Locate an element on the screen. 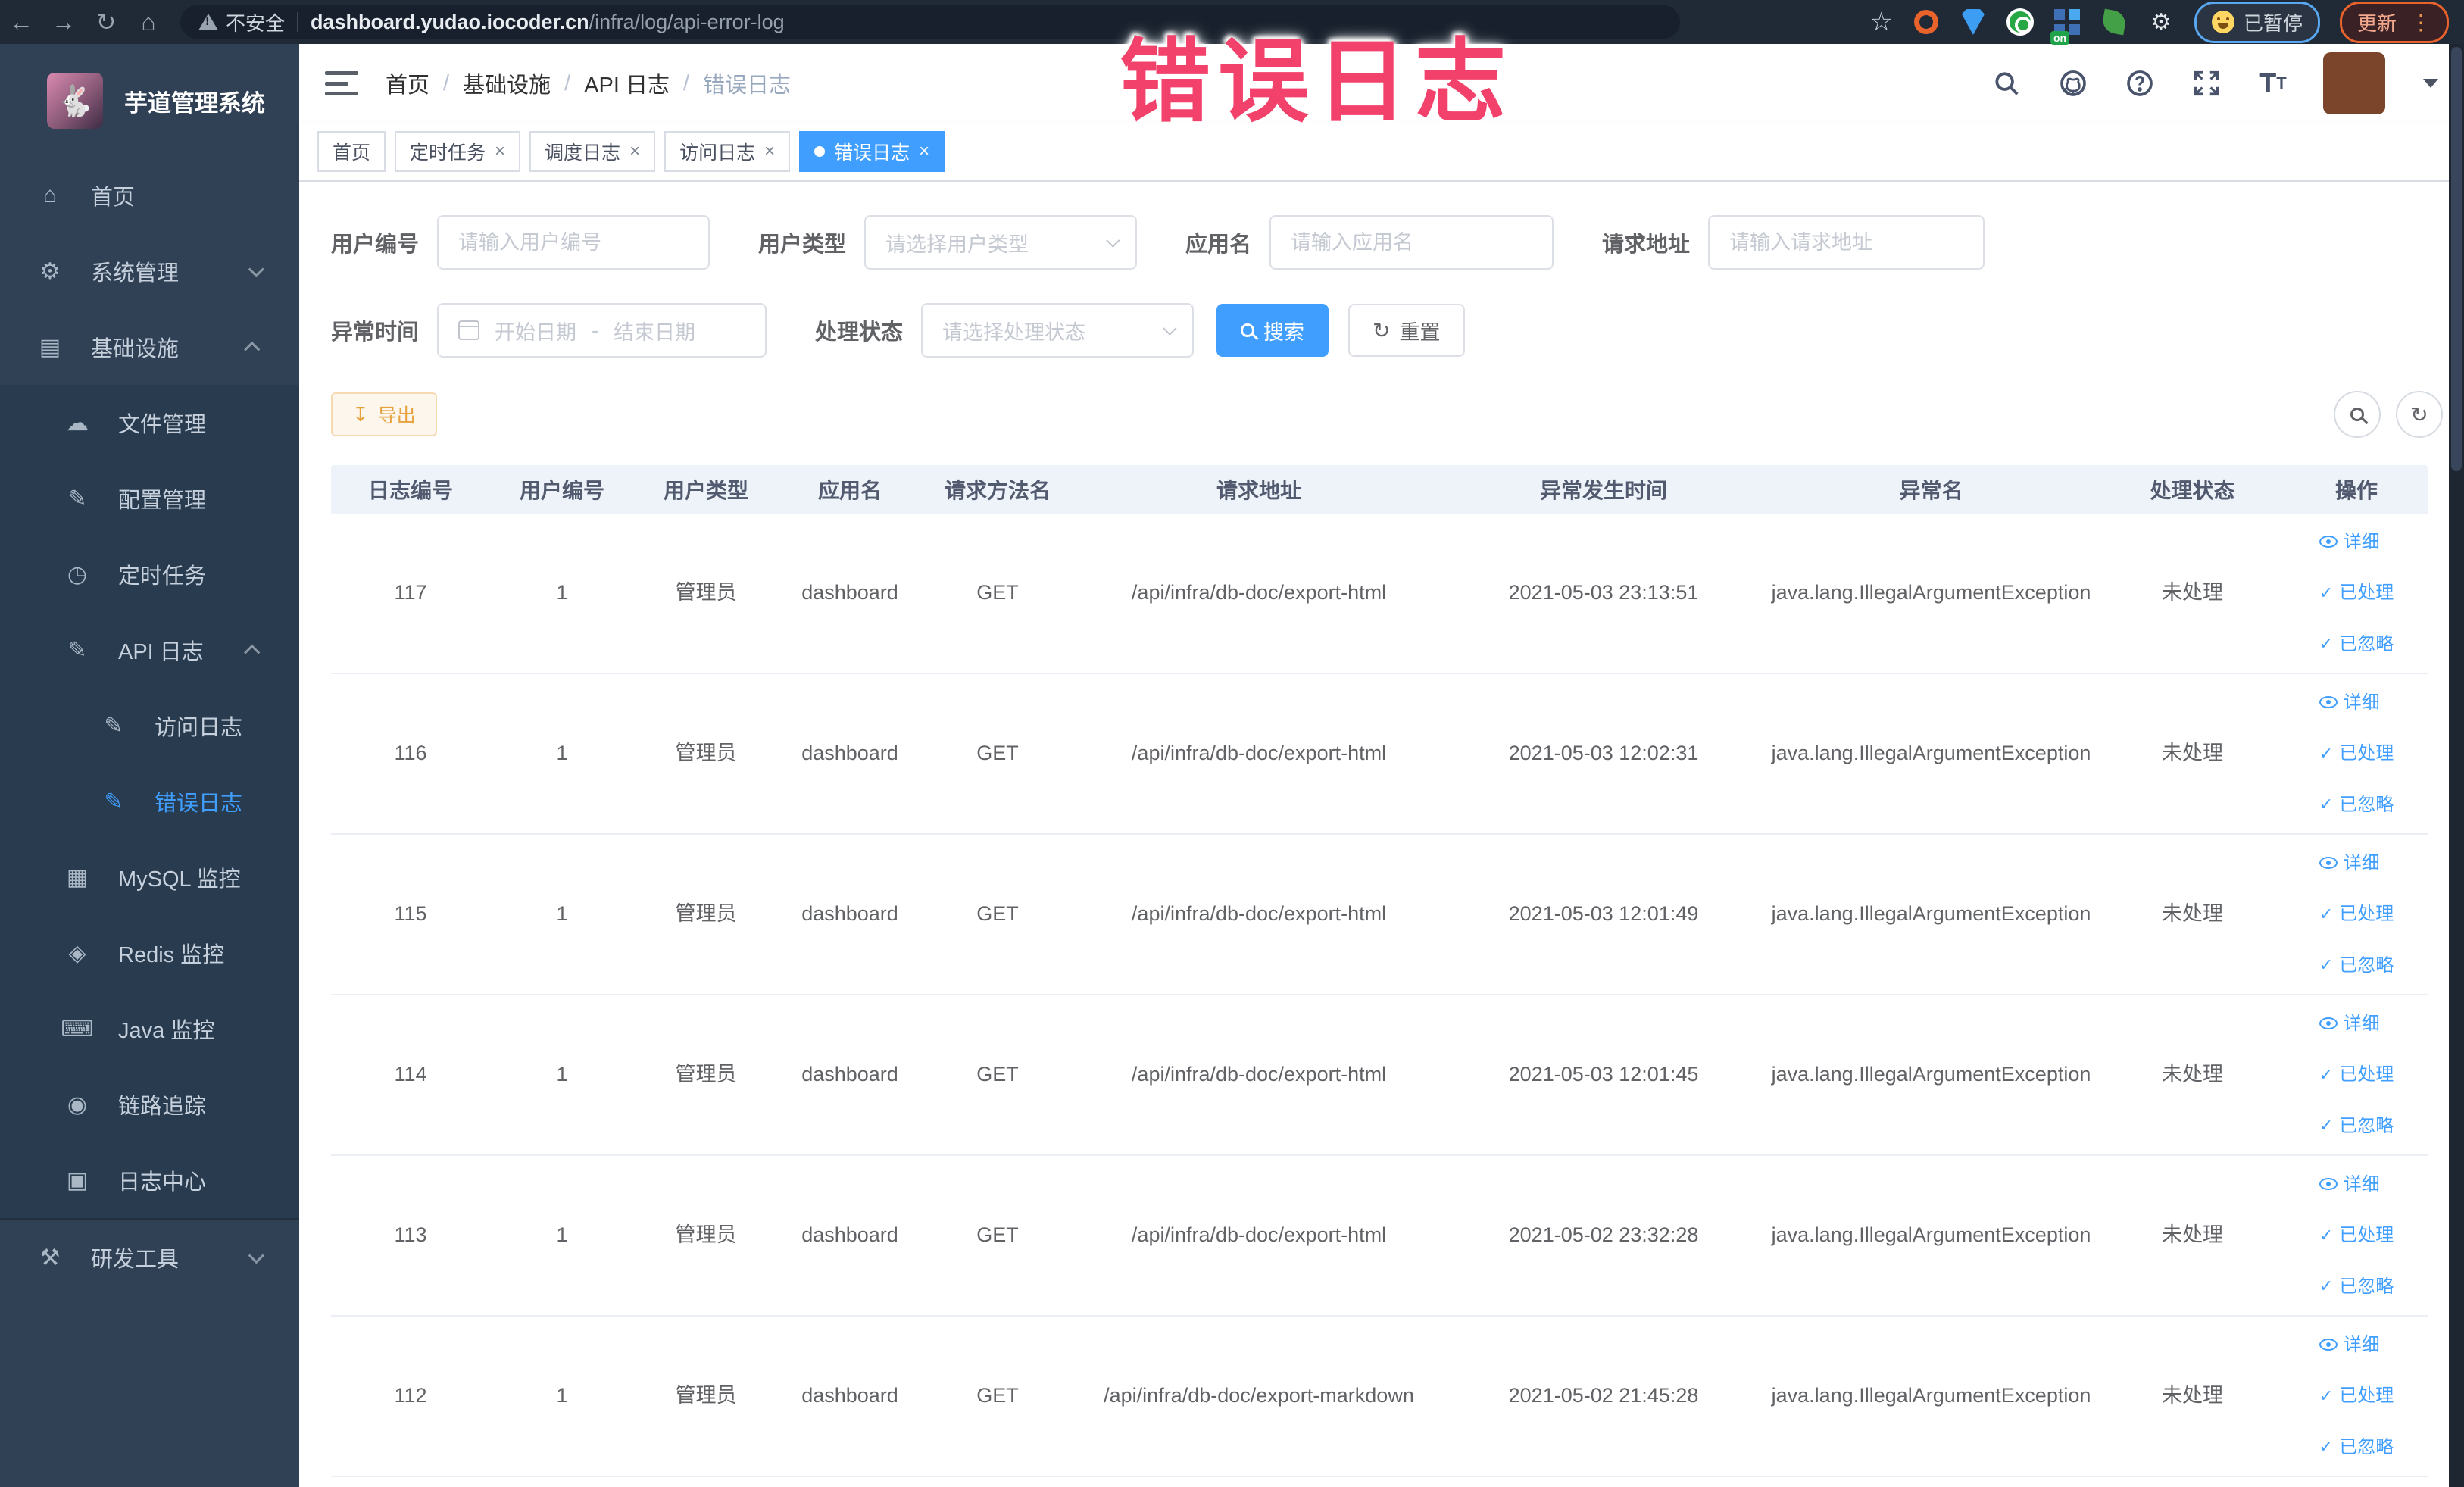 The height and width of the screenshot is (1487, 2464). tab-2: 调度日志 × is located at coordinates (592, 151).